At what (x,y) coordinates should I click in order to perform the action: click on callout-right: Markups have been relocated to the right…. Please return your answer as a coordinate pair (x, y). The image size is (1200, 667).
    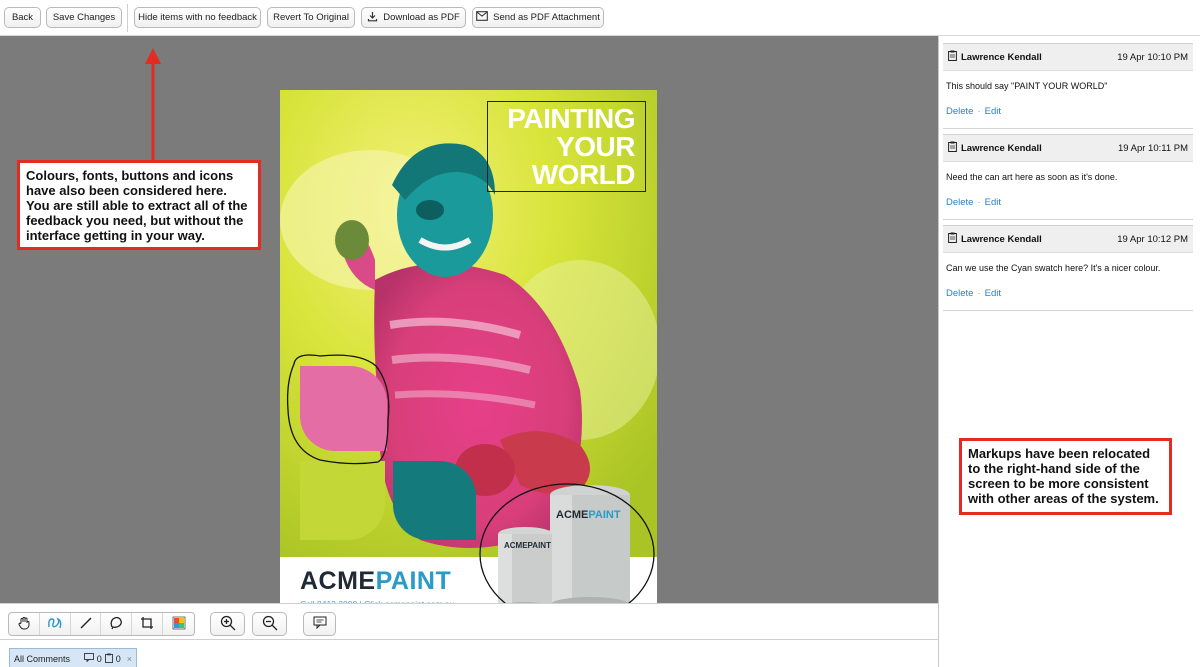
    Looking at the image, I should click on (1065, 476).